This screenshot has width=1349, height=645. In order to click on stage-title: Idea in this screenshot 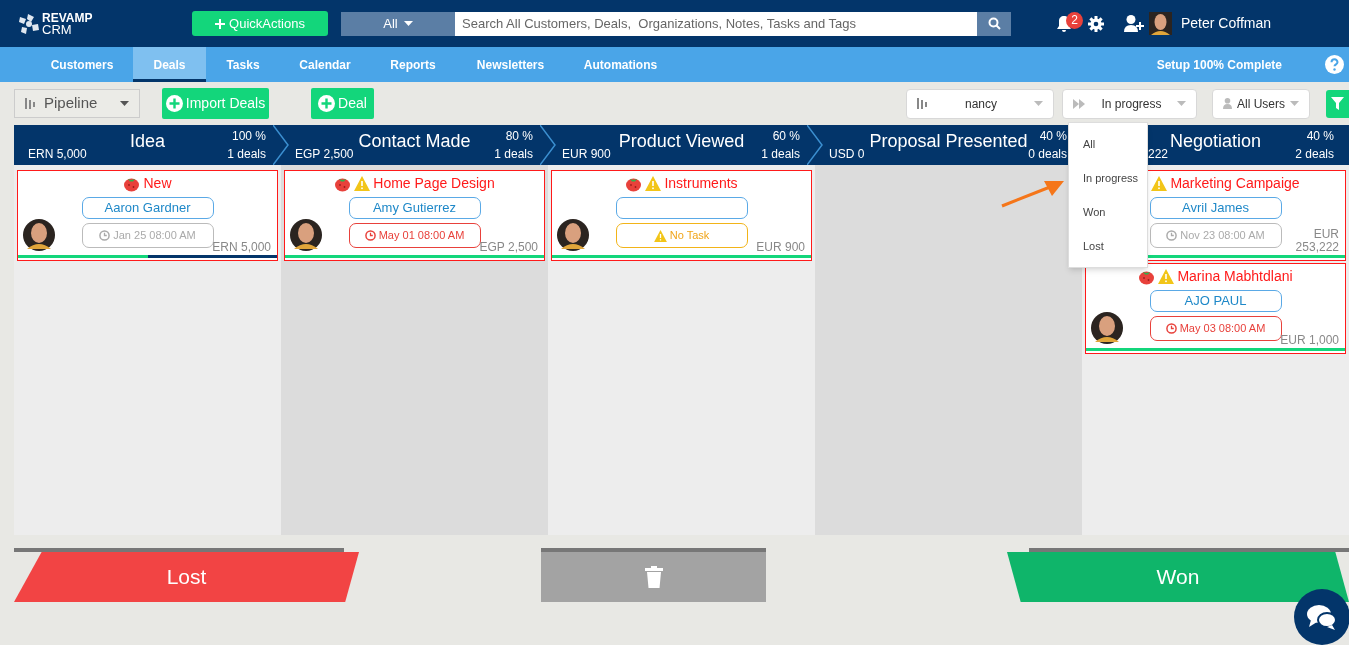, I will do `click(147, 141)`.